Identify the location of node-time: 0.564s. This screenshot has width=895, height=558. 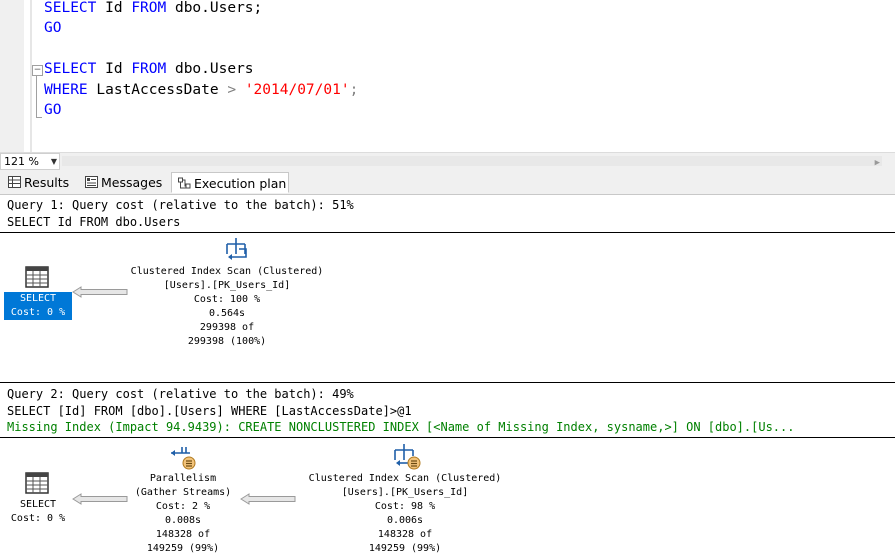
(227, 313).